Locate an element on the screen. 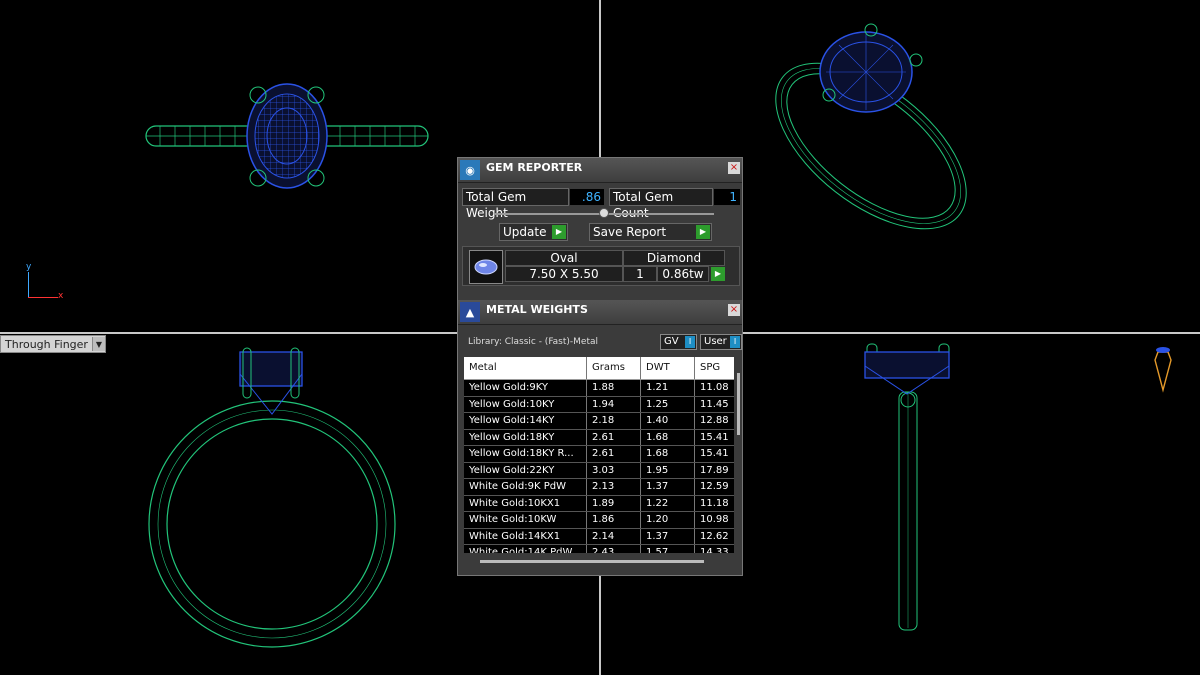  gv-toggle-label: GV is located at coordinates (671, 341).